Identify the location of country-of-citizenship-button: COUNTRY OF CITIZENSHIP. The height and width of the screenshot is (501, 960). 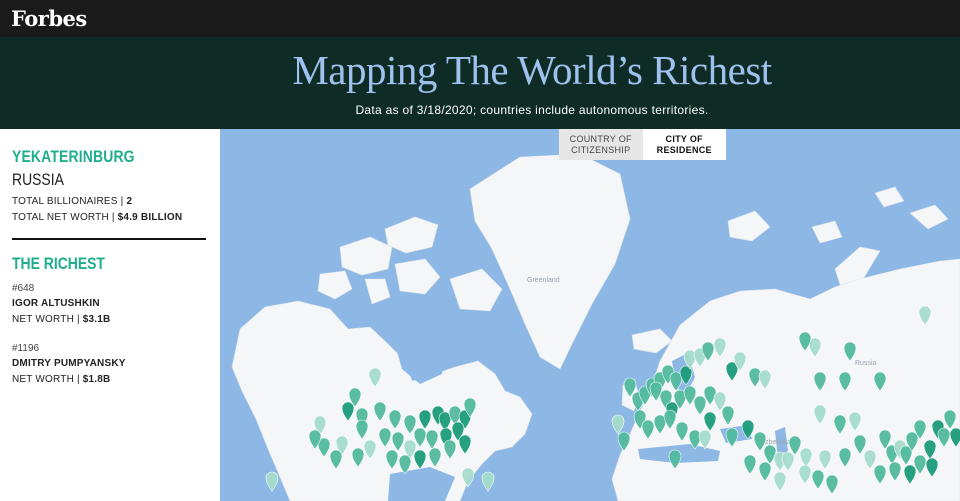
(601, 144).